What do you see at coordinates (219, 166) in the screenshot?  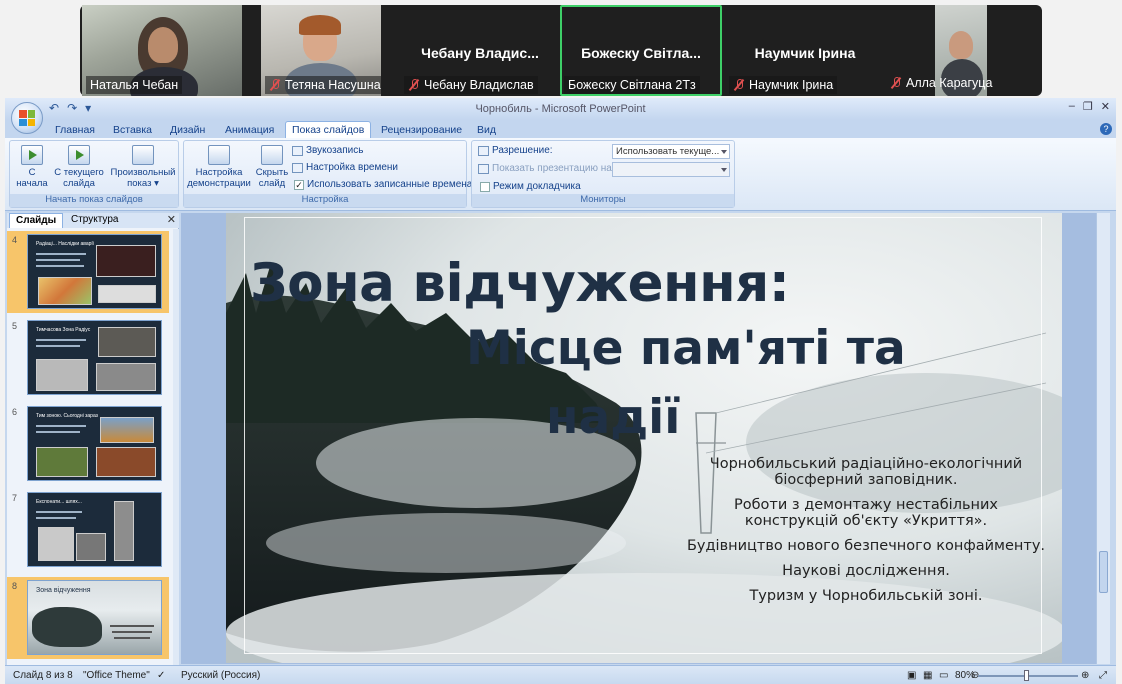 I see `setup-show-button: Настройка демонстрации` at bounding box center [219, 166].